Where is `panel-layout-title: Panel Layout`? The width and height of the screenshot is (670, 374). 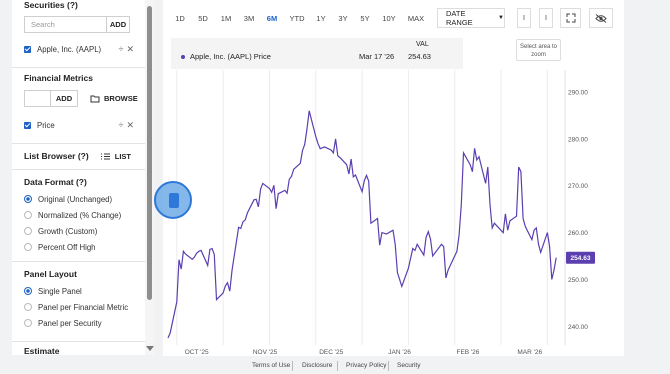
panel-layout-title: Panel Layout is located at coordinates (50, 274).